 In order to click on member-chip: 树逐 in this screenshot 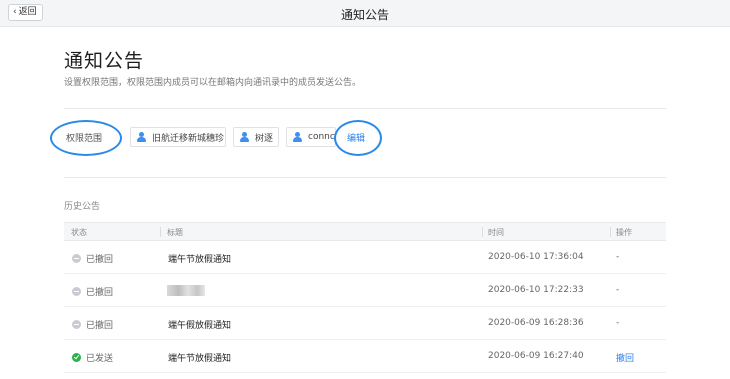, I will do `click(256, 137)`.